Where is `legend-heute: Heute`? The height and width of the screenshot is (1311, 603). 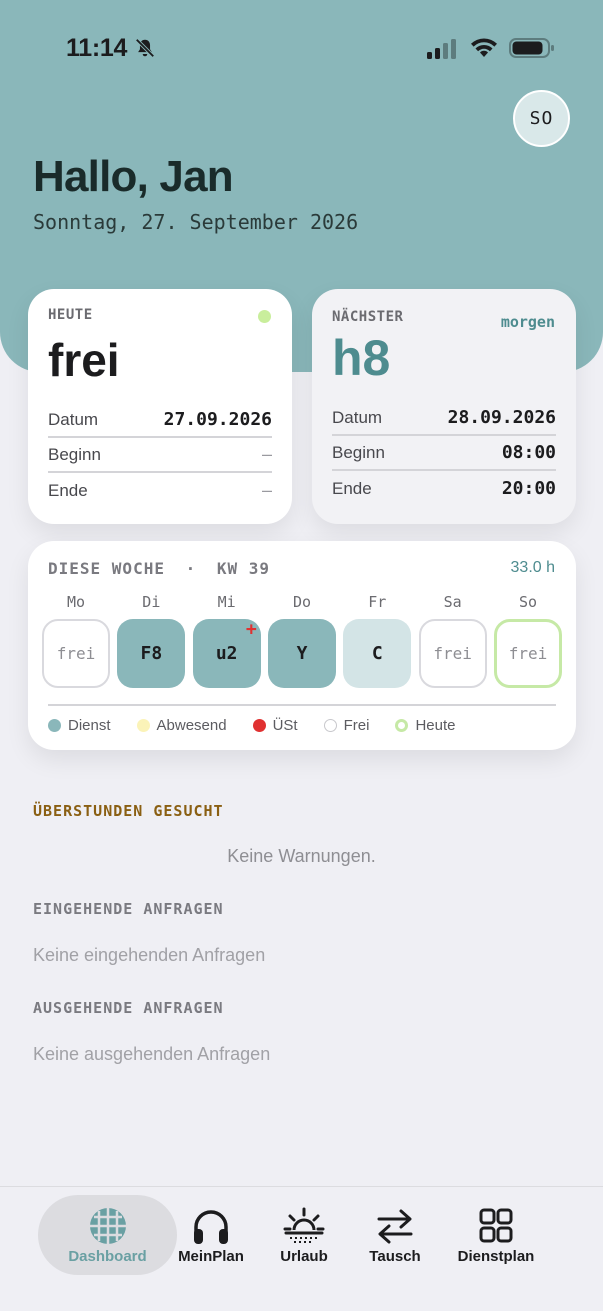
legend-heute: Heute is located at coordinates (425, 725).